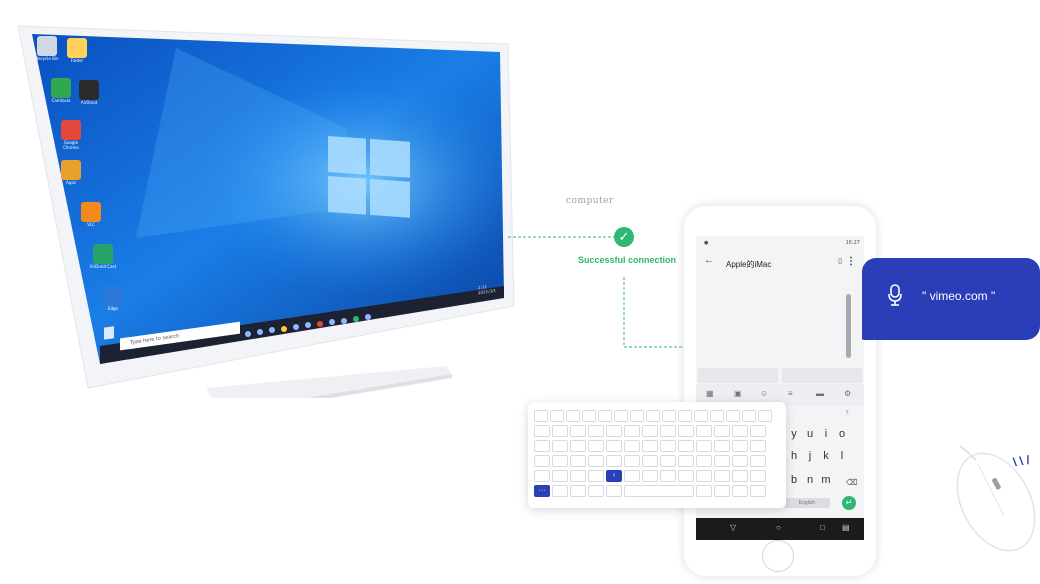  Describe the element at coordinates (113, 298) in the screenshot. I see `desktop-icon: Edge` at that location.